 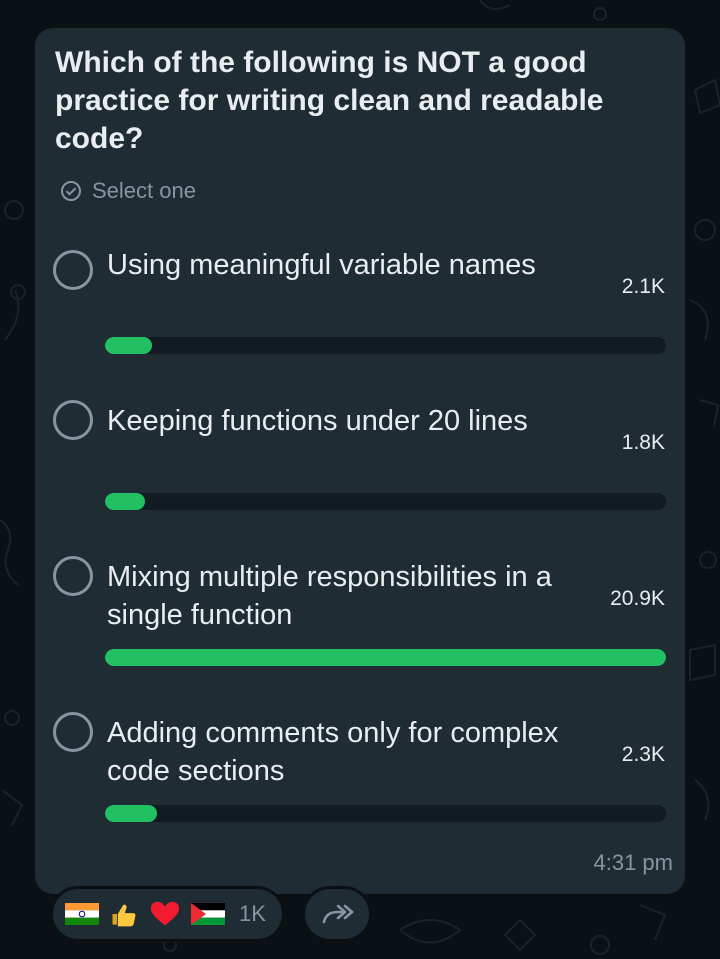 What do you see at coordinates (124, 915) in the screenshot?
I see `thumbs-up-icon` at bounding box center [124, 915].